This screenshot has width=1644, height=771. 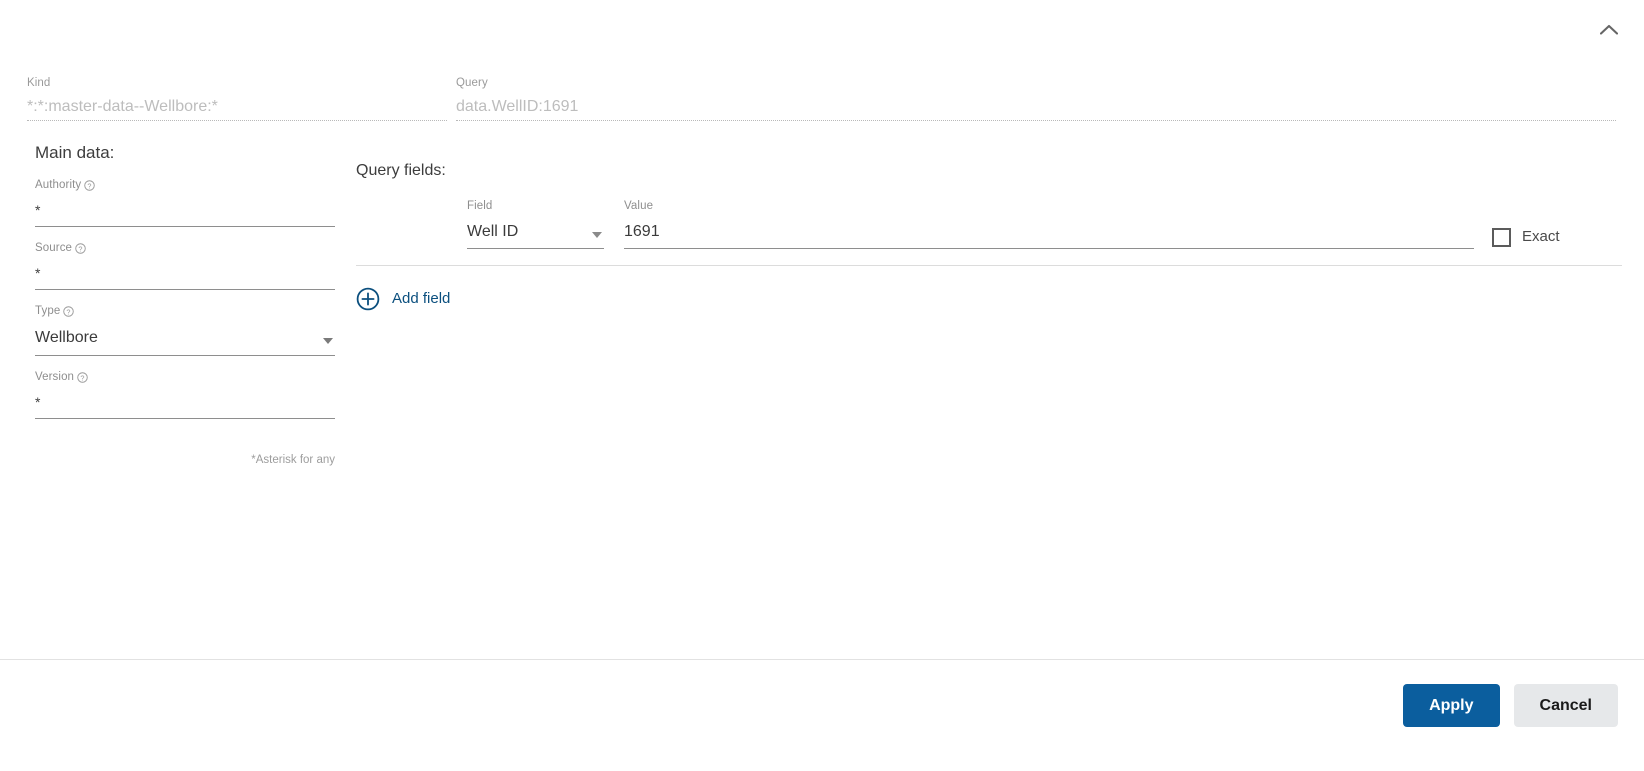 What do you see at coordinates (517, 106) in the screenshot?
I see `query-value: data.WellID:1691` at bounding box center [517, 106].